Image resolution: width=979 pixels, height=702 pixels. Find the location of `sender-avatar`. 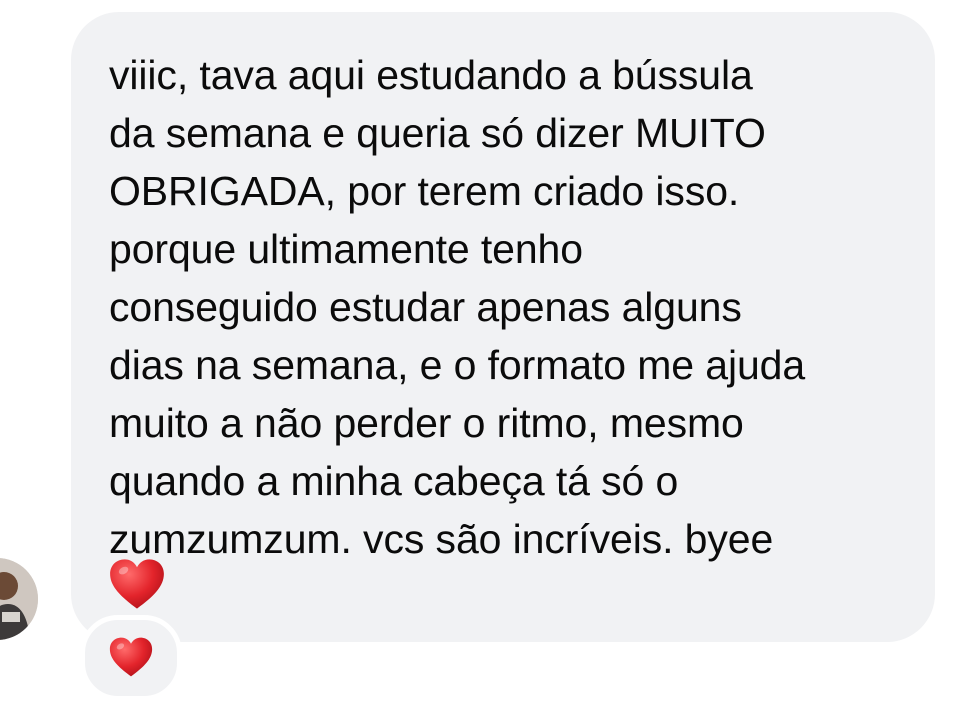

sender-avatar is located at coordinates (19, 599).